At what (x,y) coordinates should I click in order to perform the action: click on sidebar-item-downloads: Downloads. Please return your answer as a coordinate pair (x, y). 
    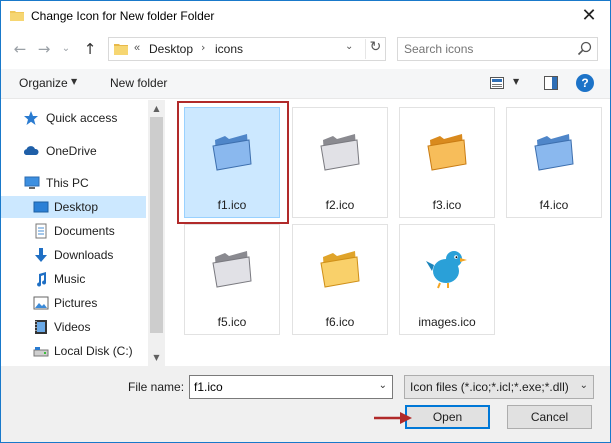
    Looking at the image, I should click on (73, 255).